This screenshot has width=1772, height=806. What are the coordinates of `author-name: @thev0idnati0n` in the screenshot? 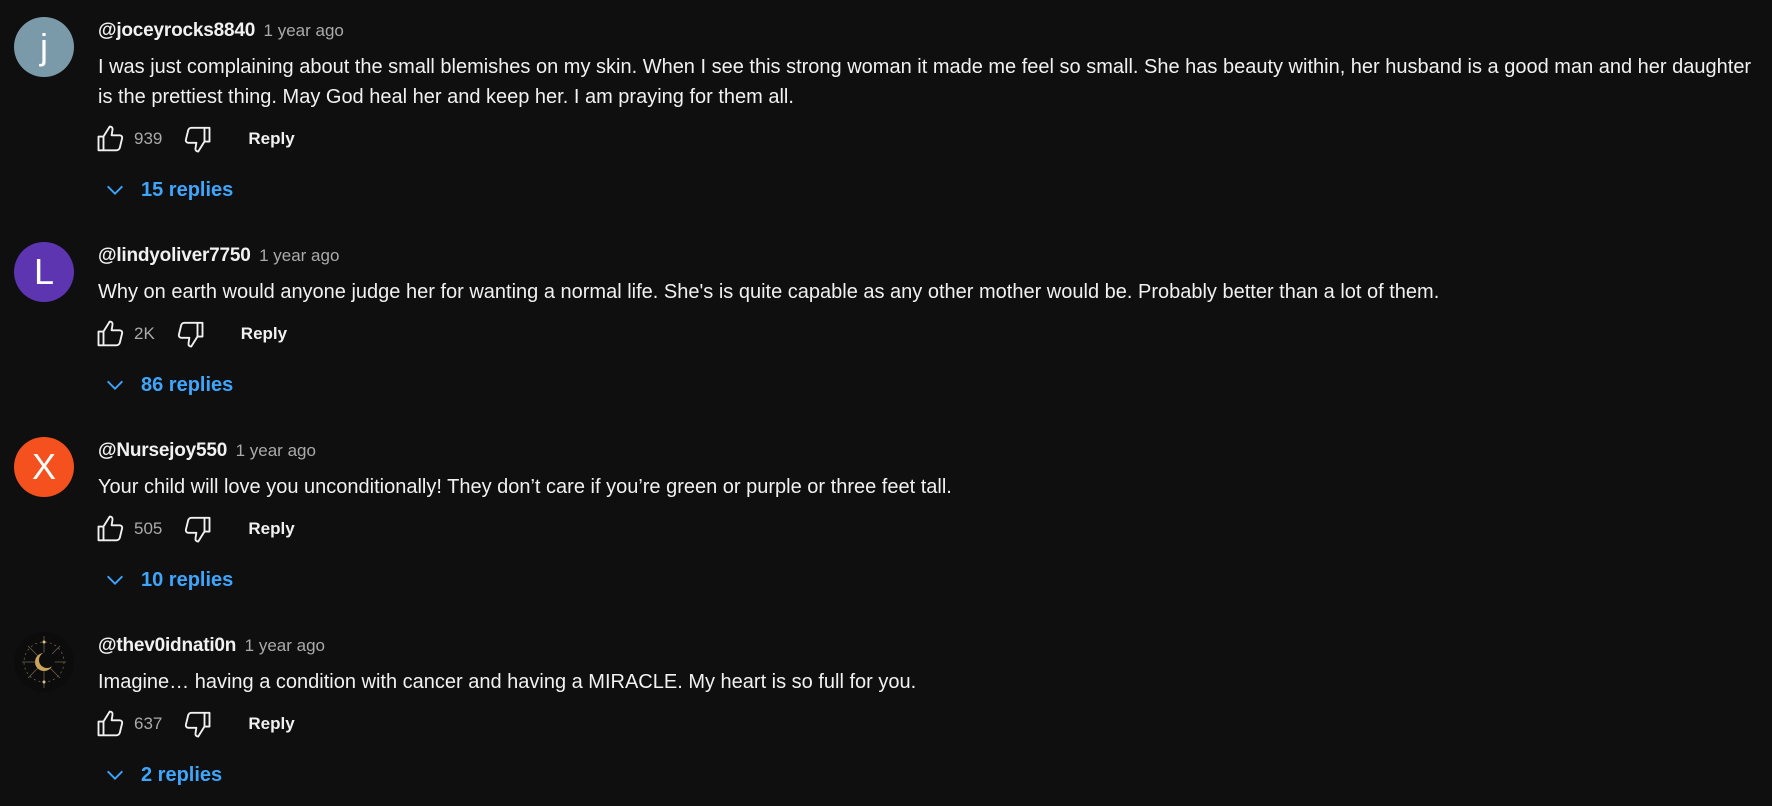 It's located at (167, 645).